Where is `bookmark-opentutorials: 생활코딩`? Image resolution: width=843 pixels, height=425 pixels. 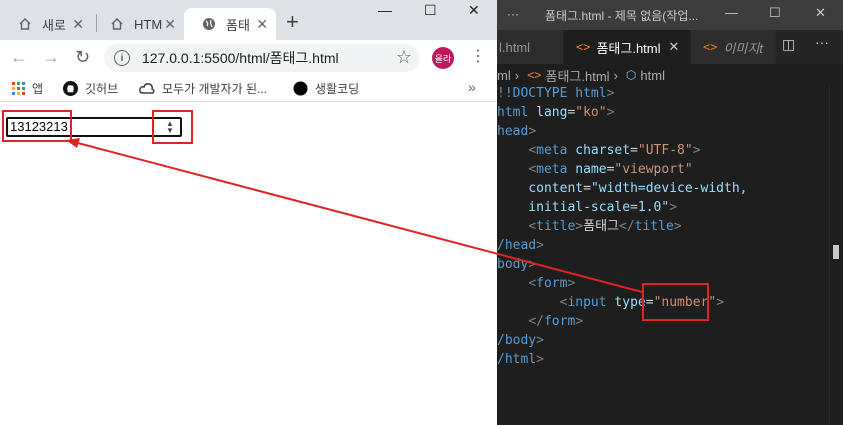
bookmark-opentutorials: 생활코딩 is located at coordinates (326, 88).